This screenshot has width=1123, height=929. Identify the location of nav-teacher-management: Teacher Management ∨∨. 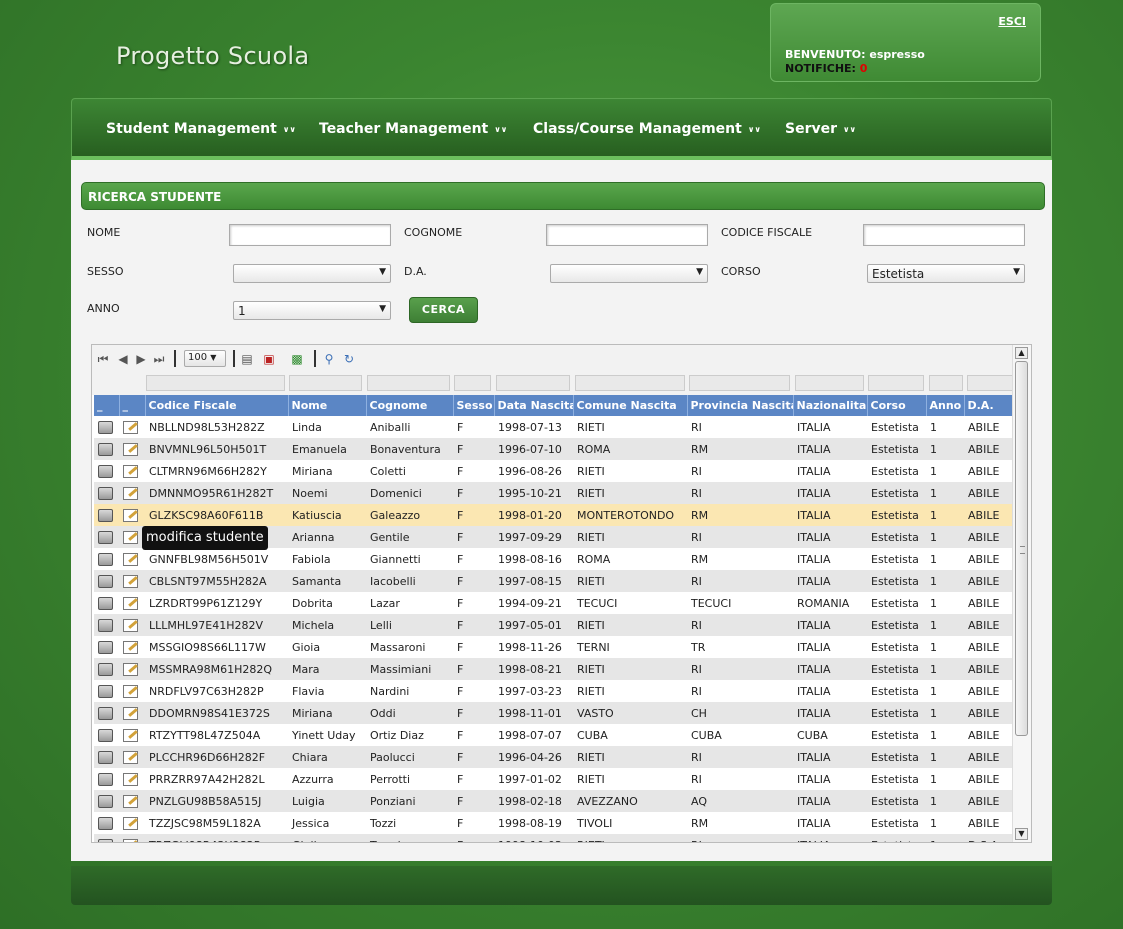
(413, 129).